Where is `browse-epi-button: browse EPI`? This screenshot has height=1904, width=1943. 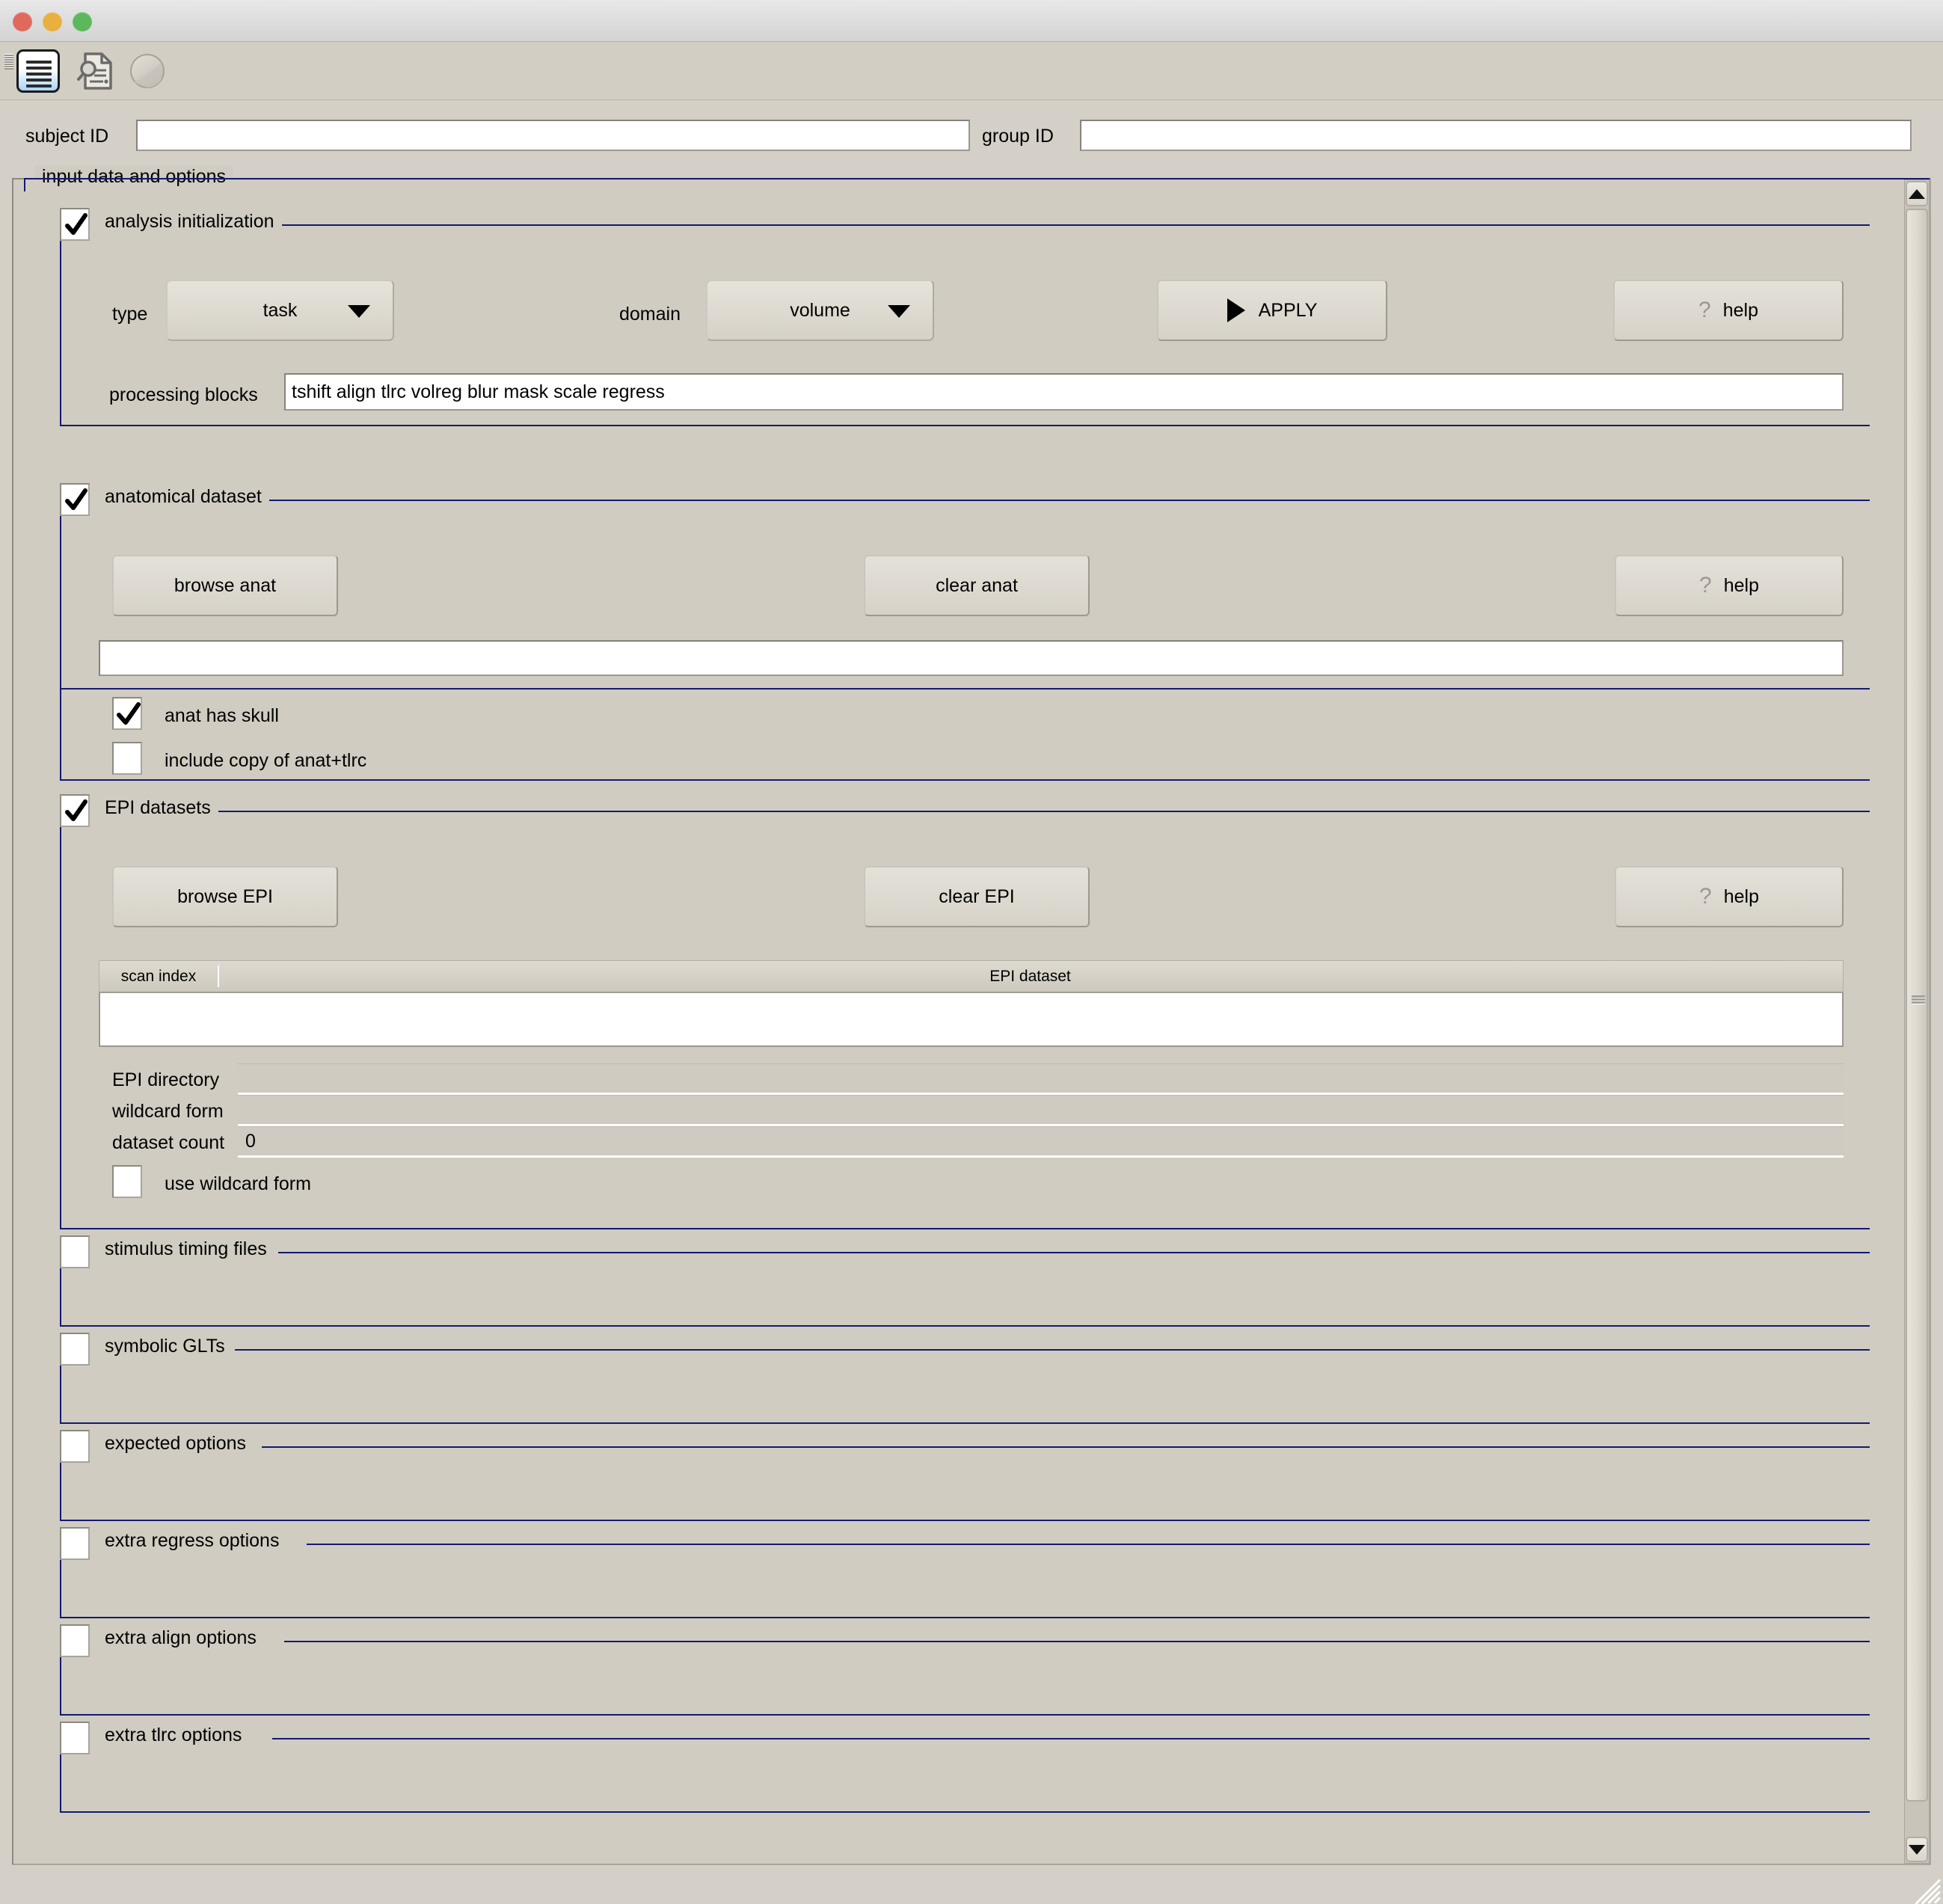
browse-epi-button: browse EPI is located at coordinates (225, 896).